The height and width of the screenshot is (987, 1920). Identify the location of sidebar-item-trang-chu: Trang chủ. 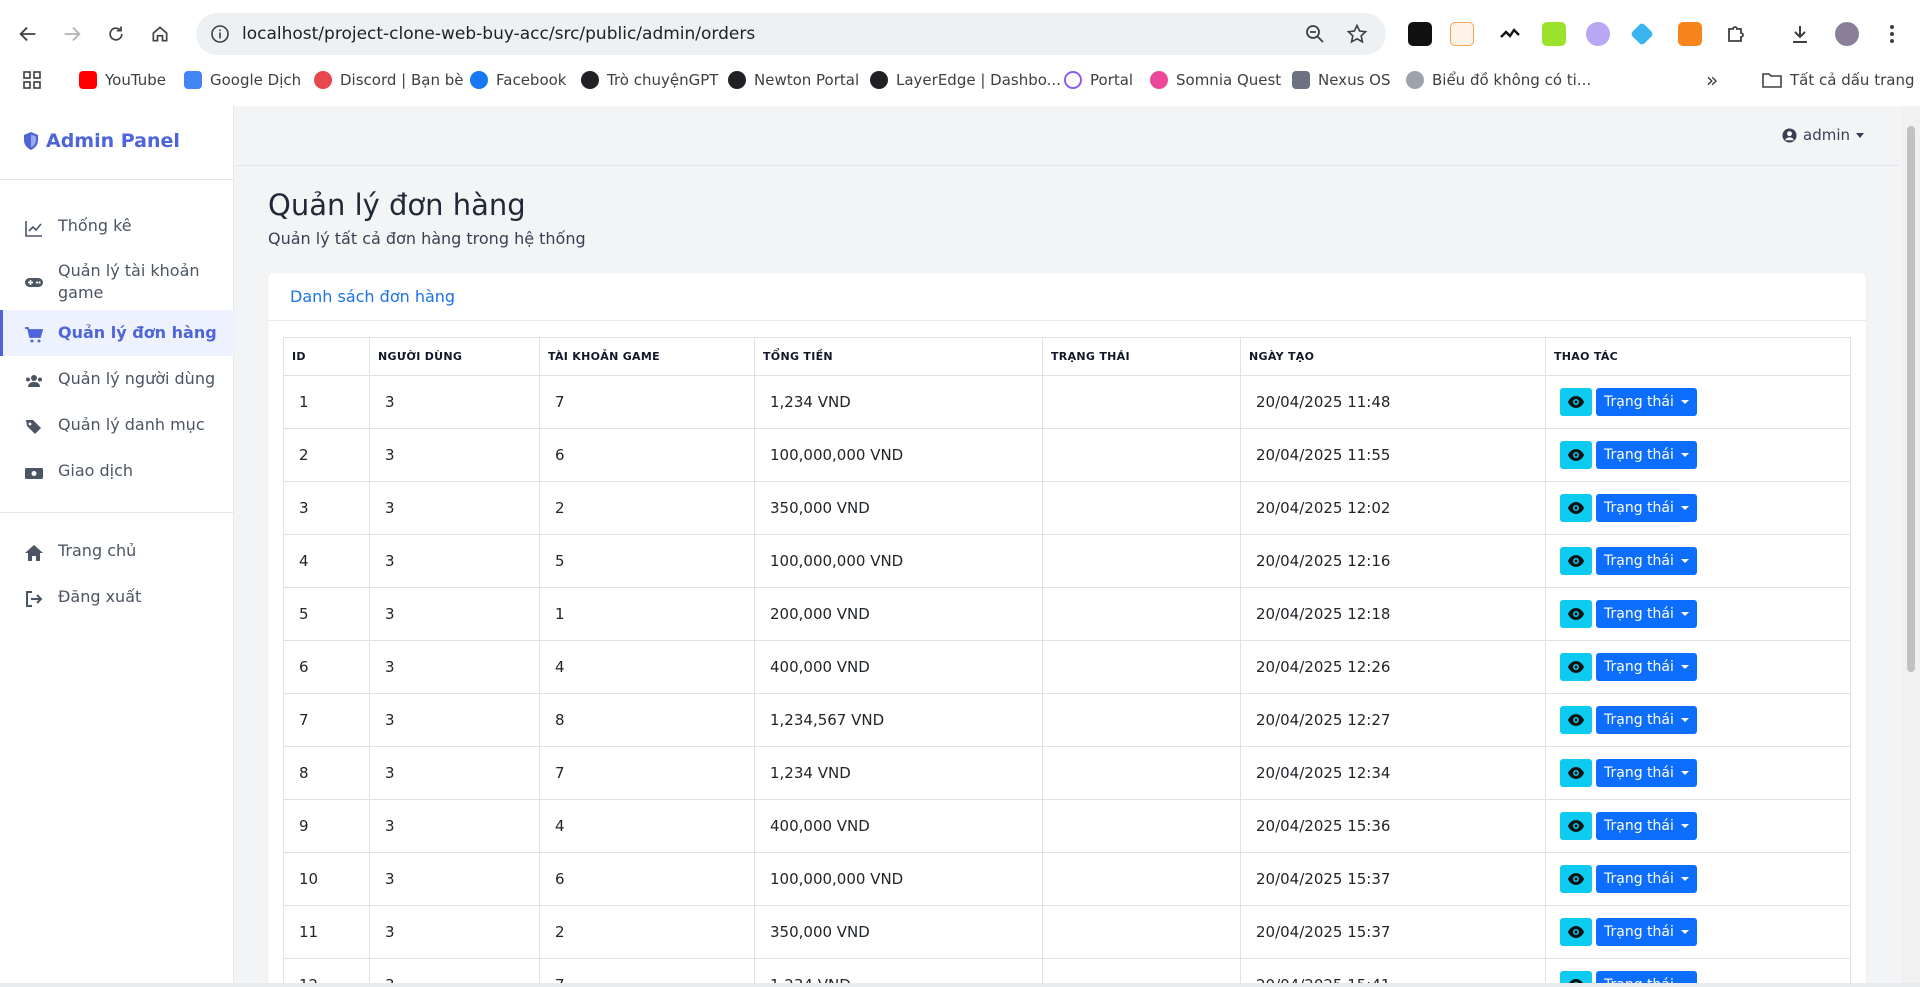
(117, 551).